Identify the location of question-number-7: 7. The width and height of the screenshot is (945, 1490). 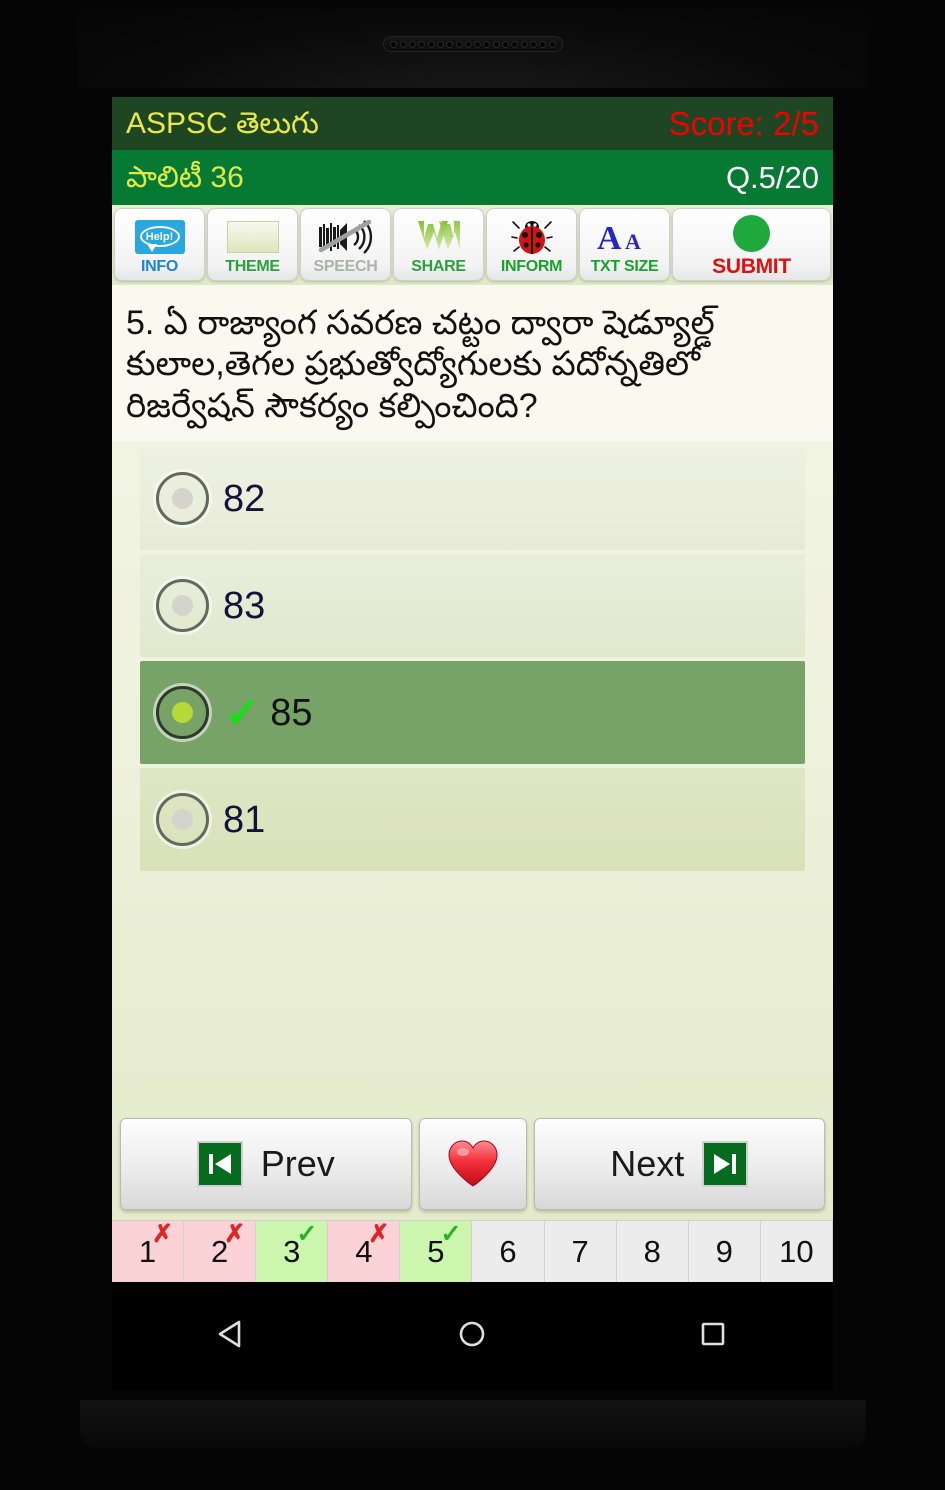
(580, 1251).